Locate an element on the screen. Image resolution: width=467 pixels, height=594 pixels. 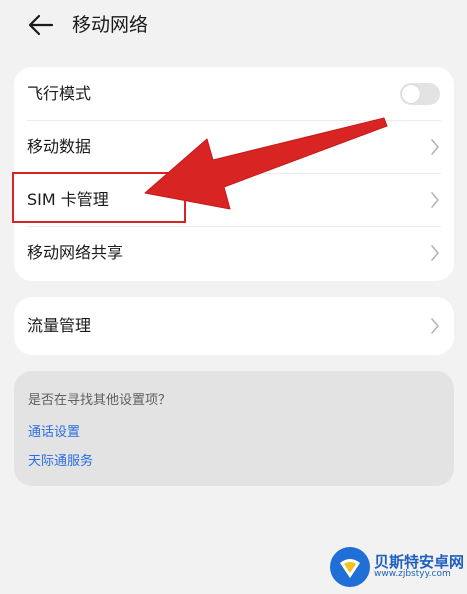
back-button is located at coordinates (41, 25).